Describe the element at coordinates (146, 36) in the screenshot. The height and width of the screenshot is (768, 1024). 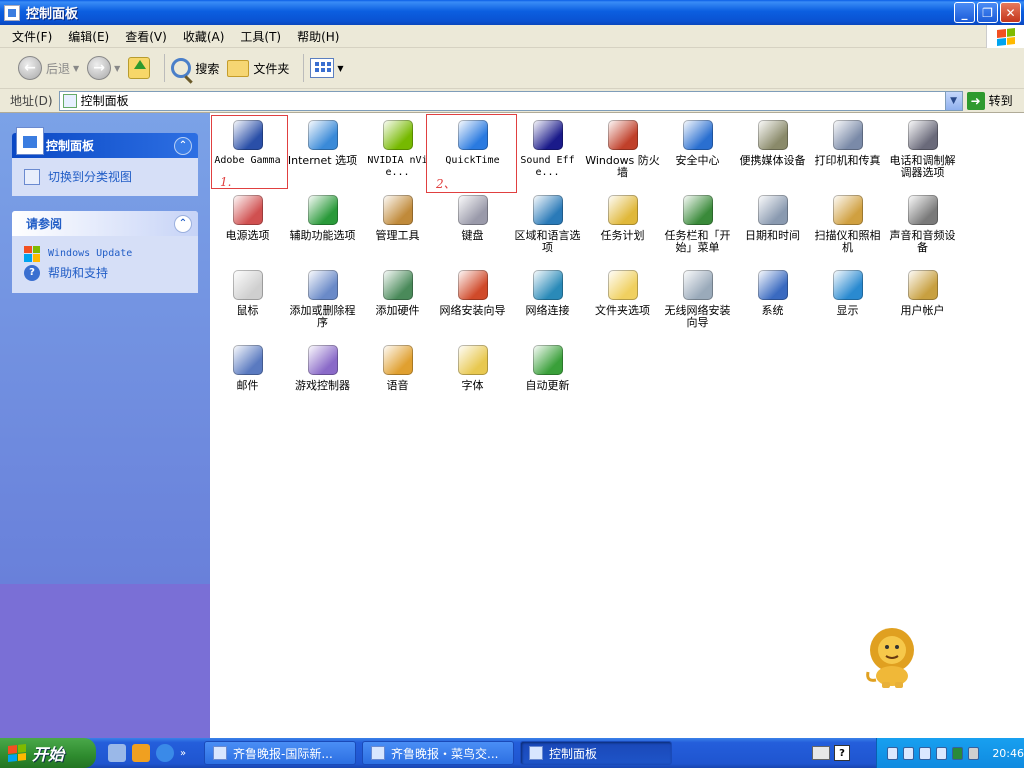
I see `menu-view: 查看(V)` at that location.